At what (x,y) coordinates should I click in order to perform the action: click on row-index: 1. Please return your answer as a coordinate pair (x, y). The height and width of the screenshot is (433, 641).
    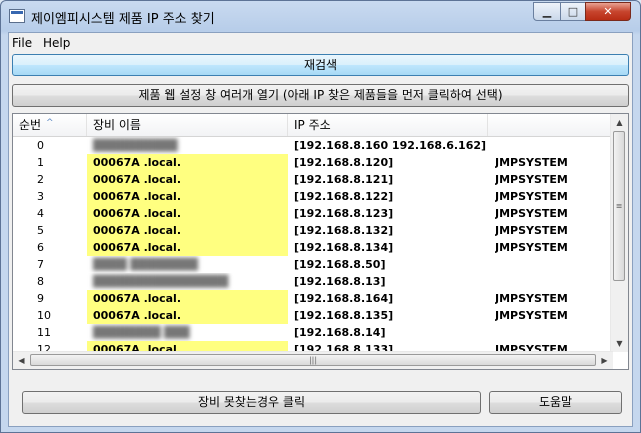
    Looking at the image, I should click on (40, 162).